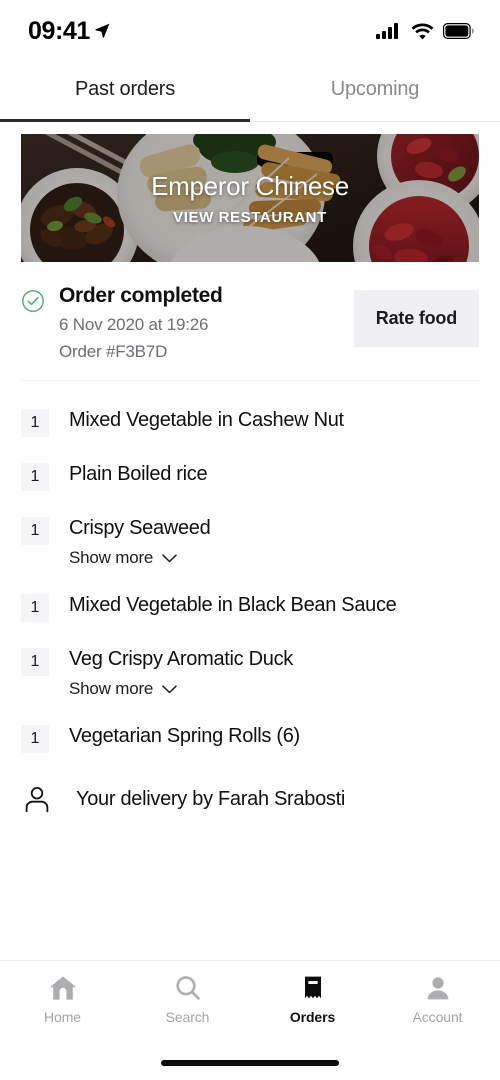  Describe the element at coordinates (181, 659) in the screenshot. I see `item-name: Veg Crispy Aromatic Duck` at that location.